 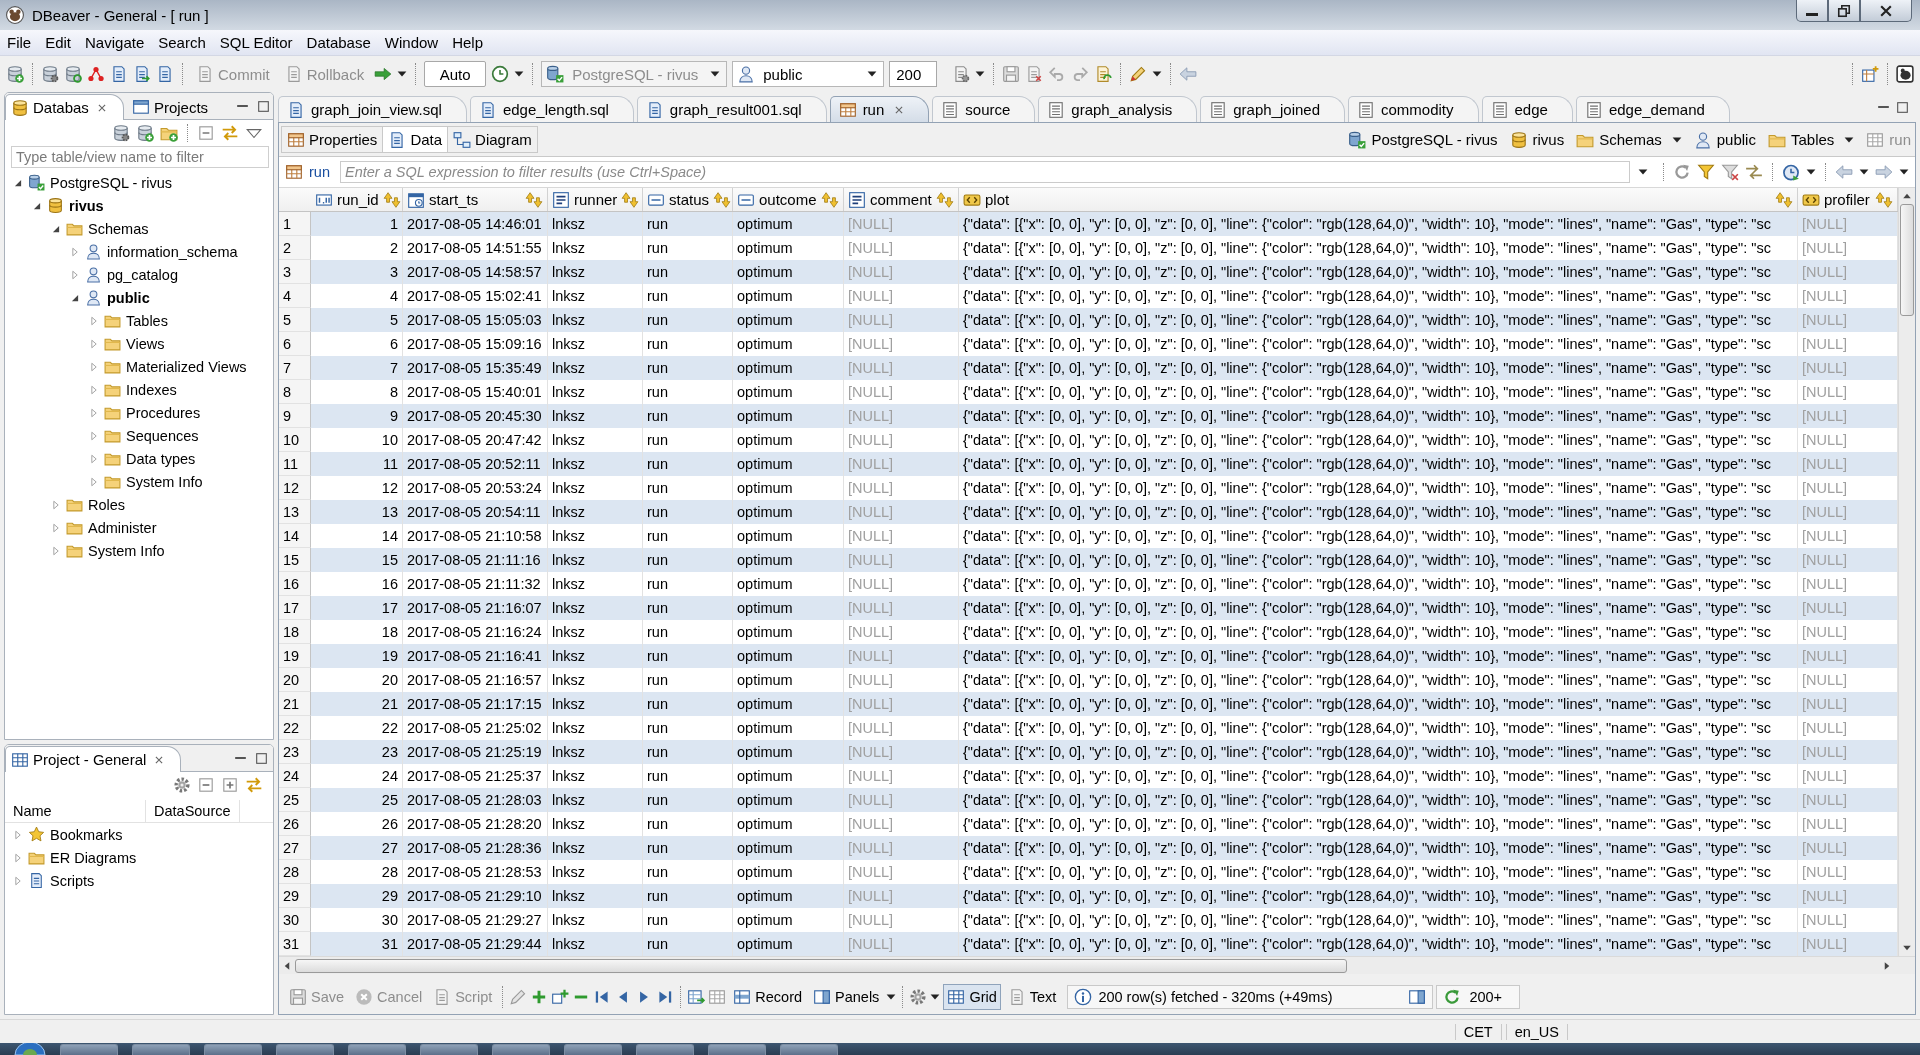 I want to click on tree-item: Data types, so click(x=161, y=458).